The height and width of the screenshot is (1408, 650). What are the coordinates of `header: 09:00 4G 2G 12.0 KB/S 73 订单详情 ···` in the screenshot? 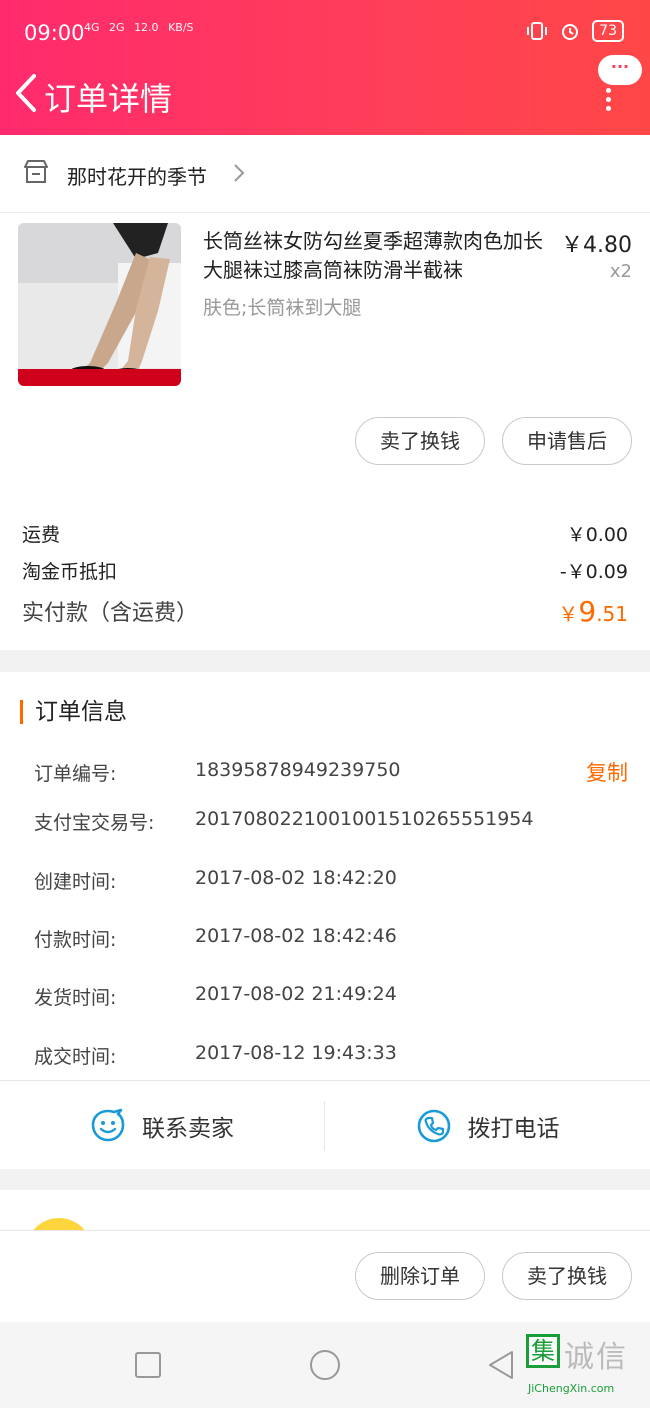 It's located at (325, 67).